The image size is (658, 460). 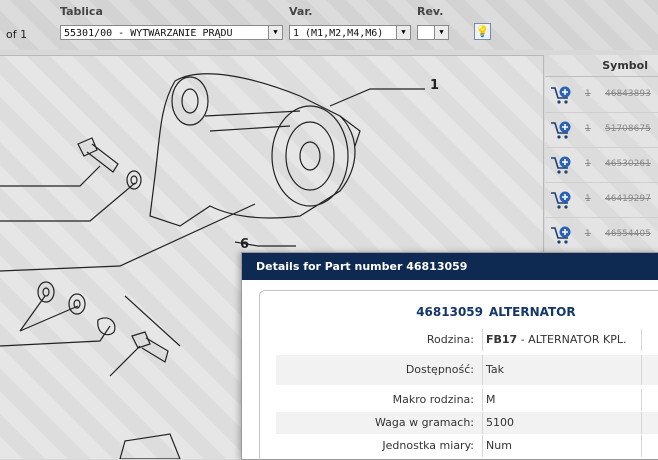 I want to click on detail-part-name: ALTERNATOR, so click(x=532, y=312).